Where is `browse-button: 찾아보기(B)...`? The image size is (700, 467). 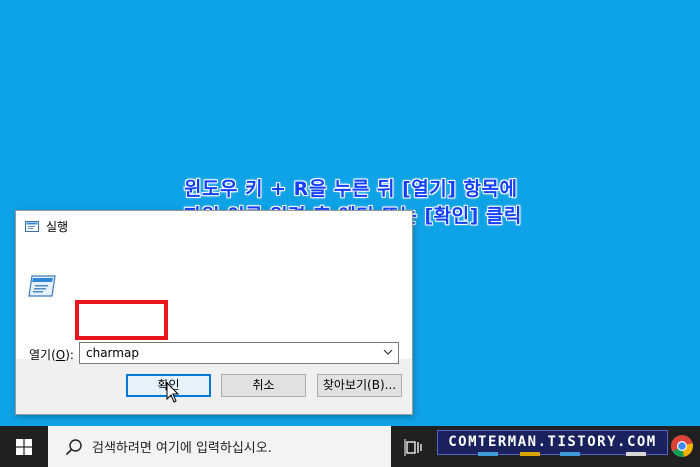 browse-button: 찾아보기(B)... is located at coordinates (359, 385).